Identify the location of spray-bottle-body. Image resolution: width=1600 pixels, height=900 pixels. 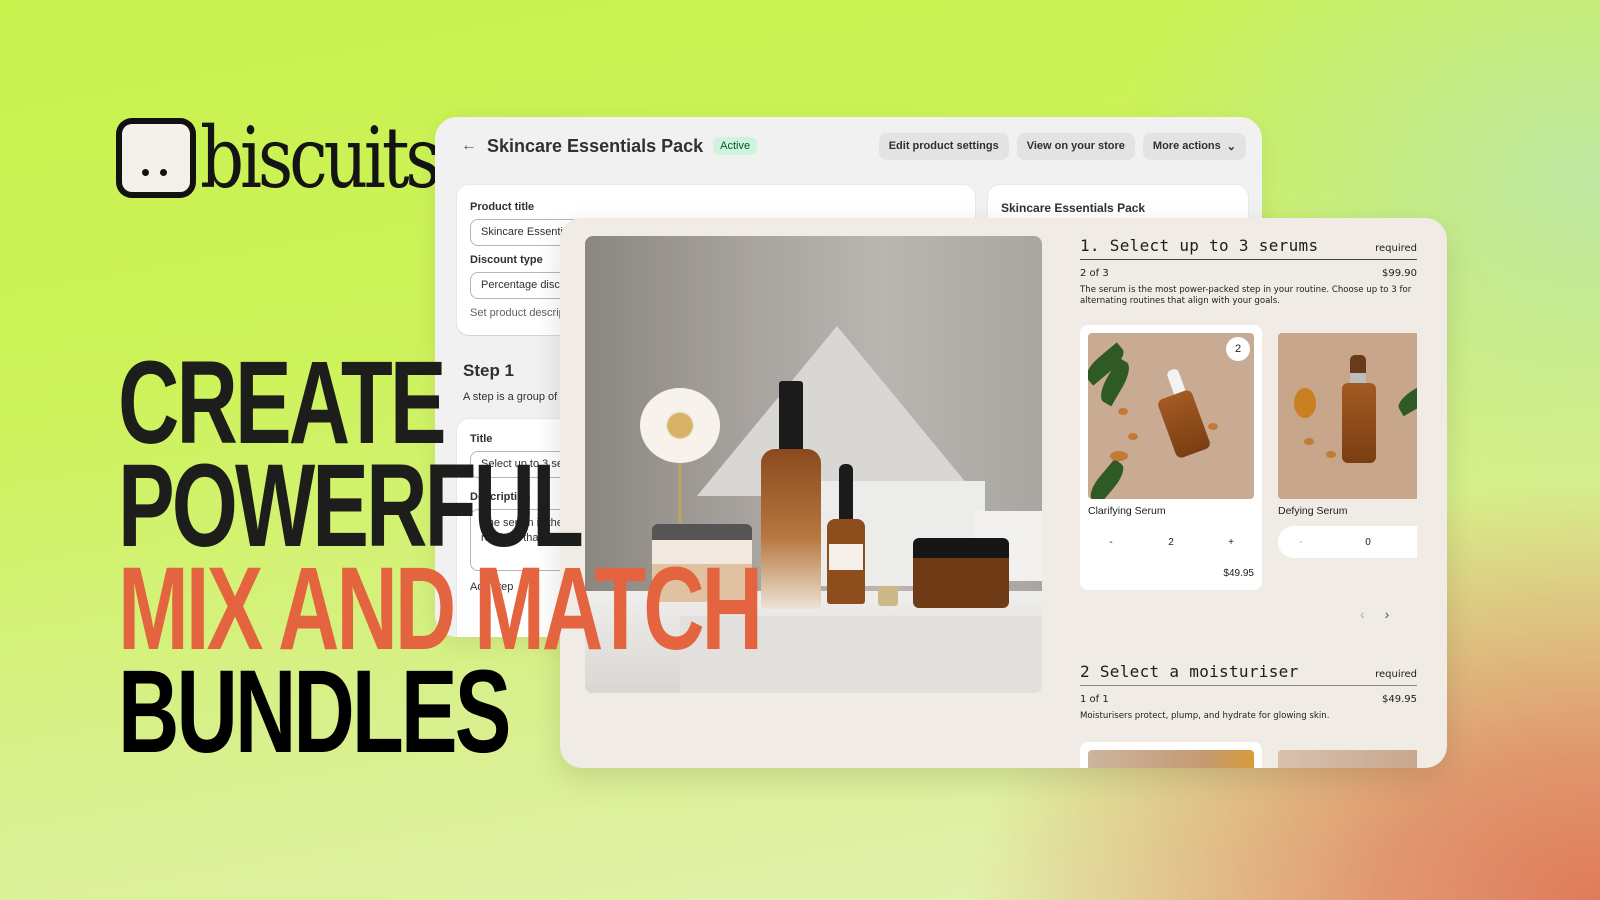
(791, 529).